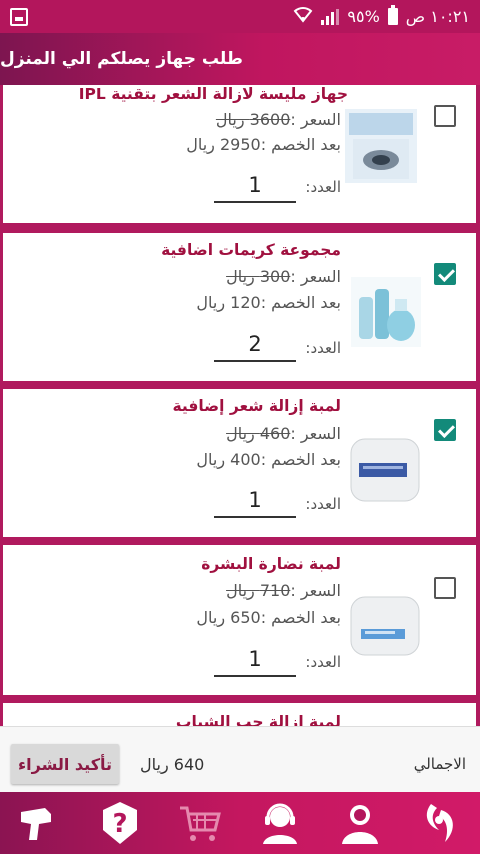  I want to click on nav-profile, so click(360, 823).